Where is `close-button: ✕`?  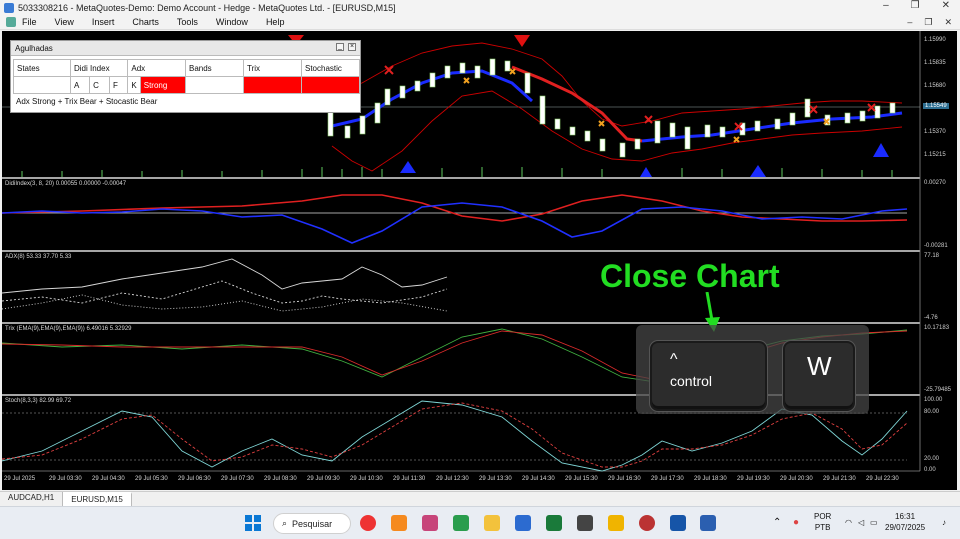
close-button: ✕ is located at coordinates (946, 5).